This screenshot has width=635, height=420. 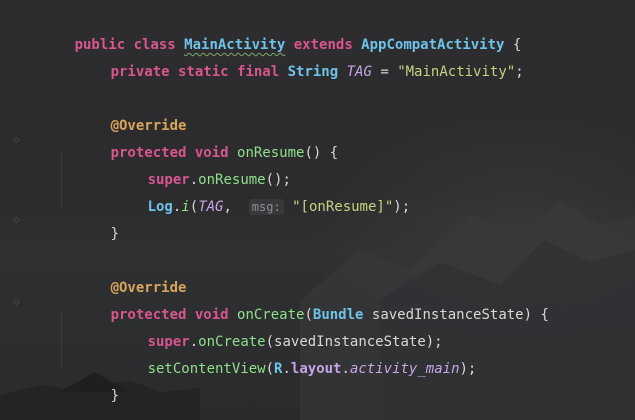 I want to click on punctuation-token: () {, so click(x=321, y=153).